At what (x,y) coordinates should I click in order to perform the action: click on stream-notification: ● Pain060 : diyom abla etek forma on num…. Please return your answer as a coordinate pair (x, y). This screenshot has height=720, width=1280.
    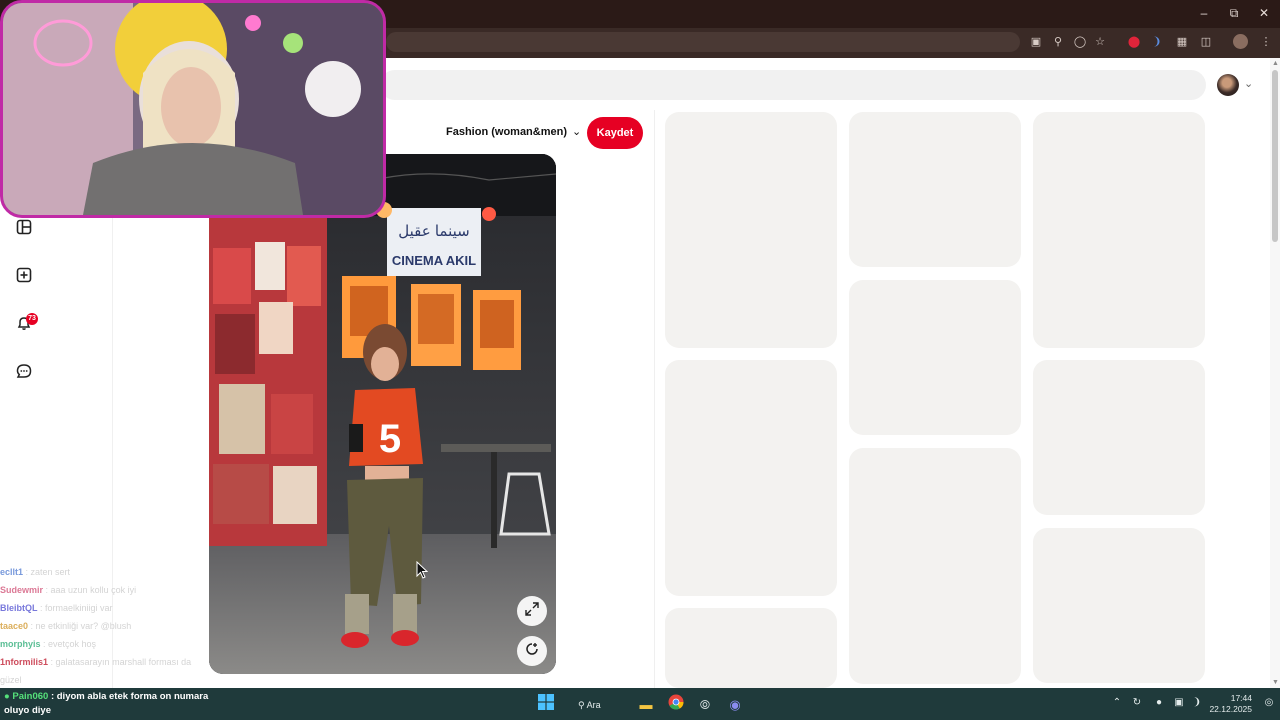
    Looking at the image, I should click on (122, 704).